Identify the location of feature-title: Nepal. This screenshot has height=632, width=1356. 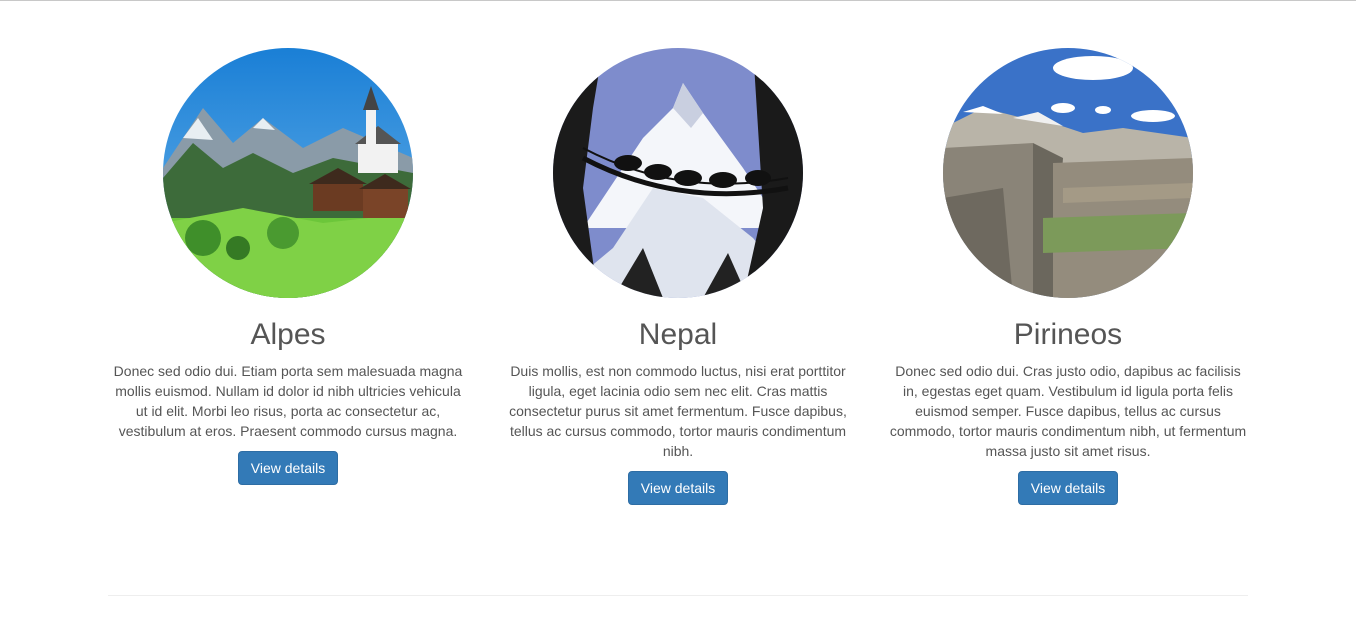
(678, 334).